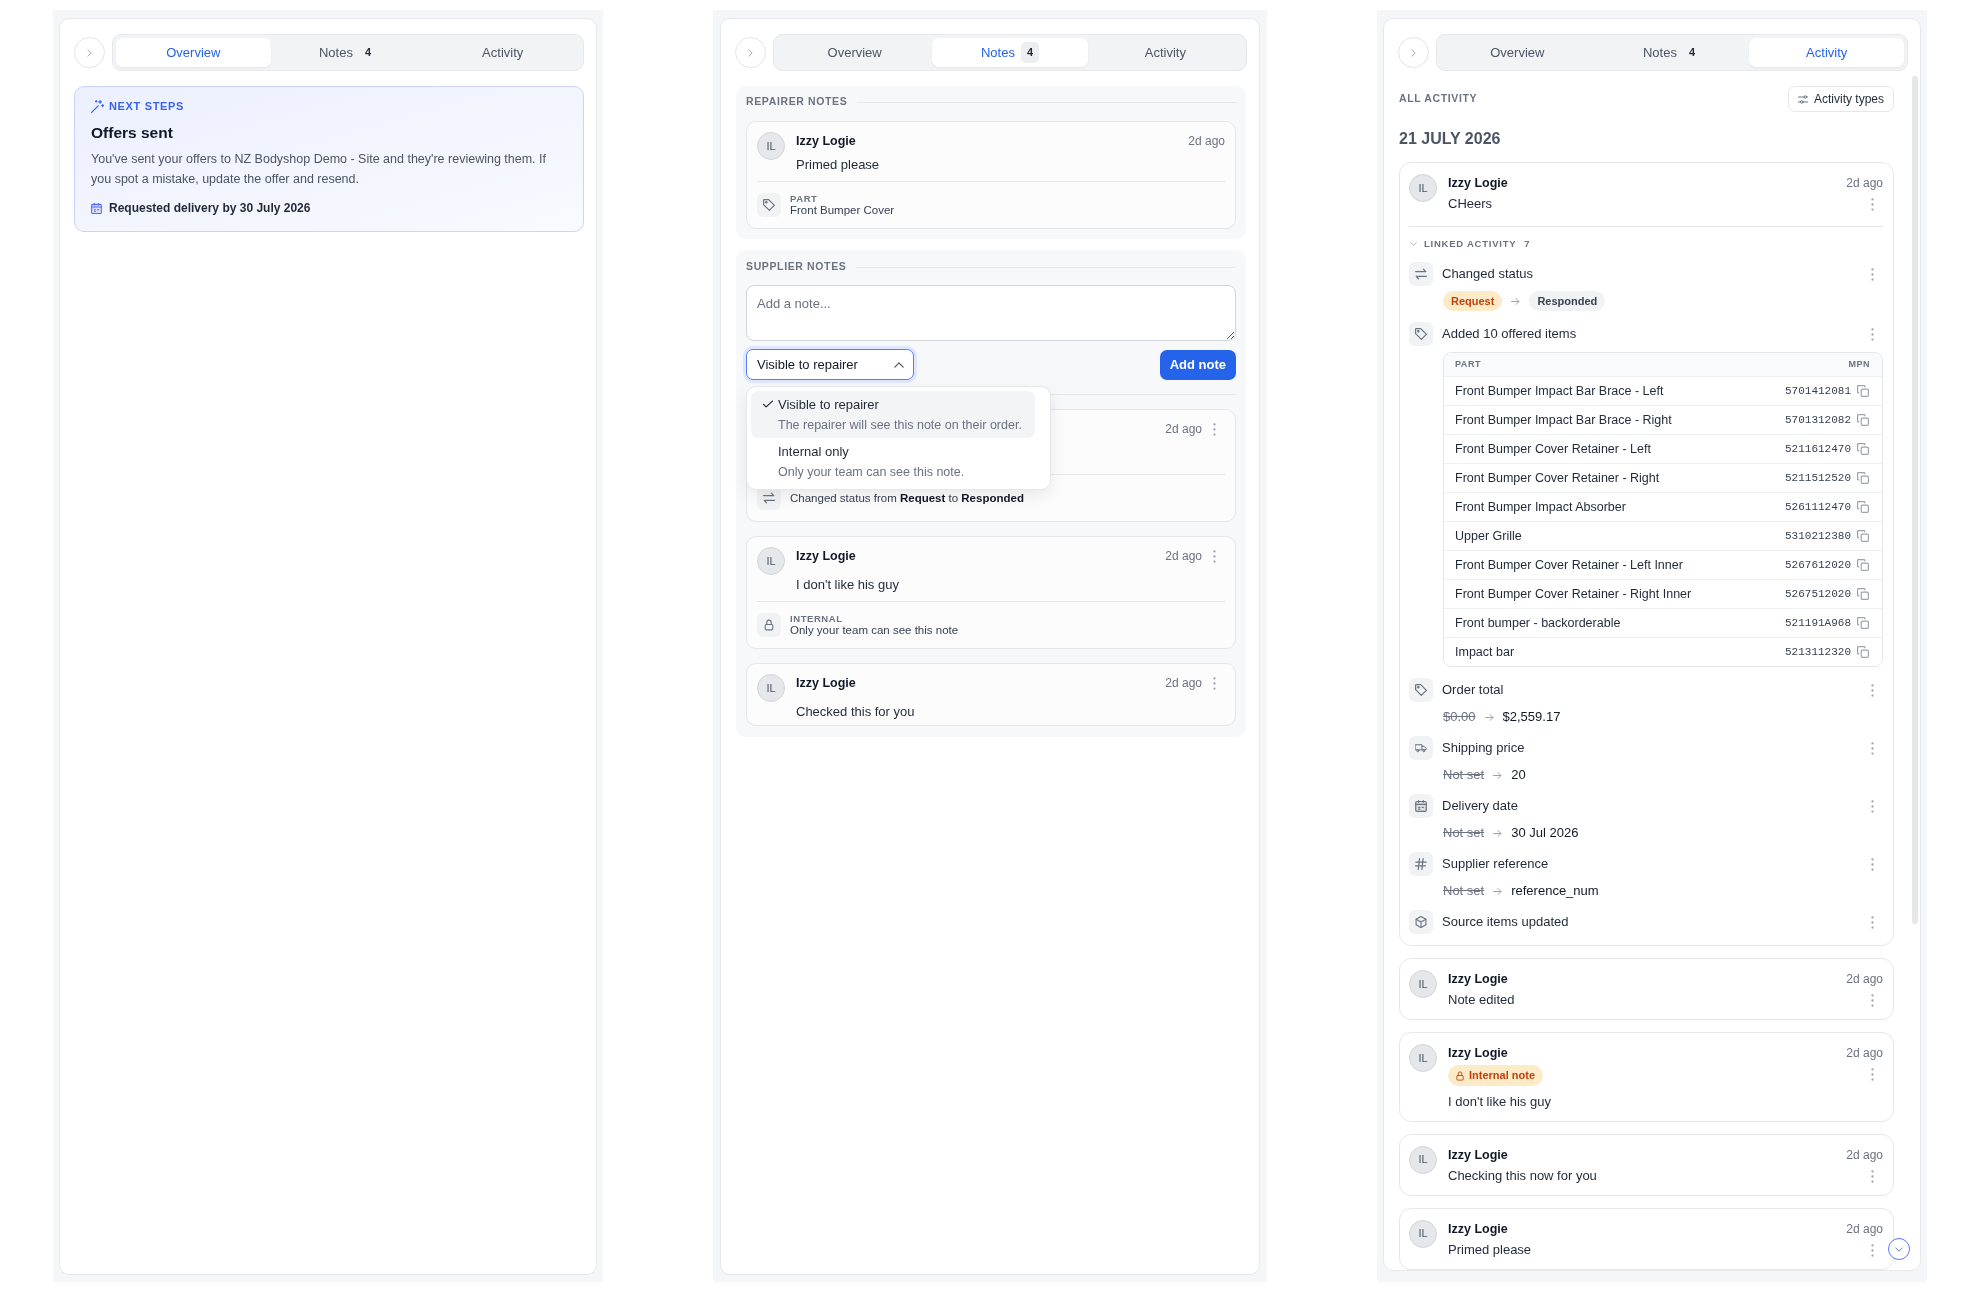 This screenshot has height=1300, width=1975. I want to click on old-status-badge: Request, so click(1473, 301).